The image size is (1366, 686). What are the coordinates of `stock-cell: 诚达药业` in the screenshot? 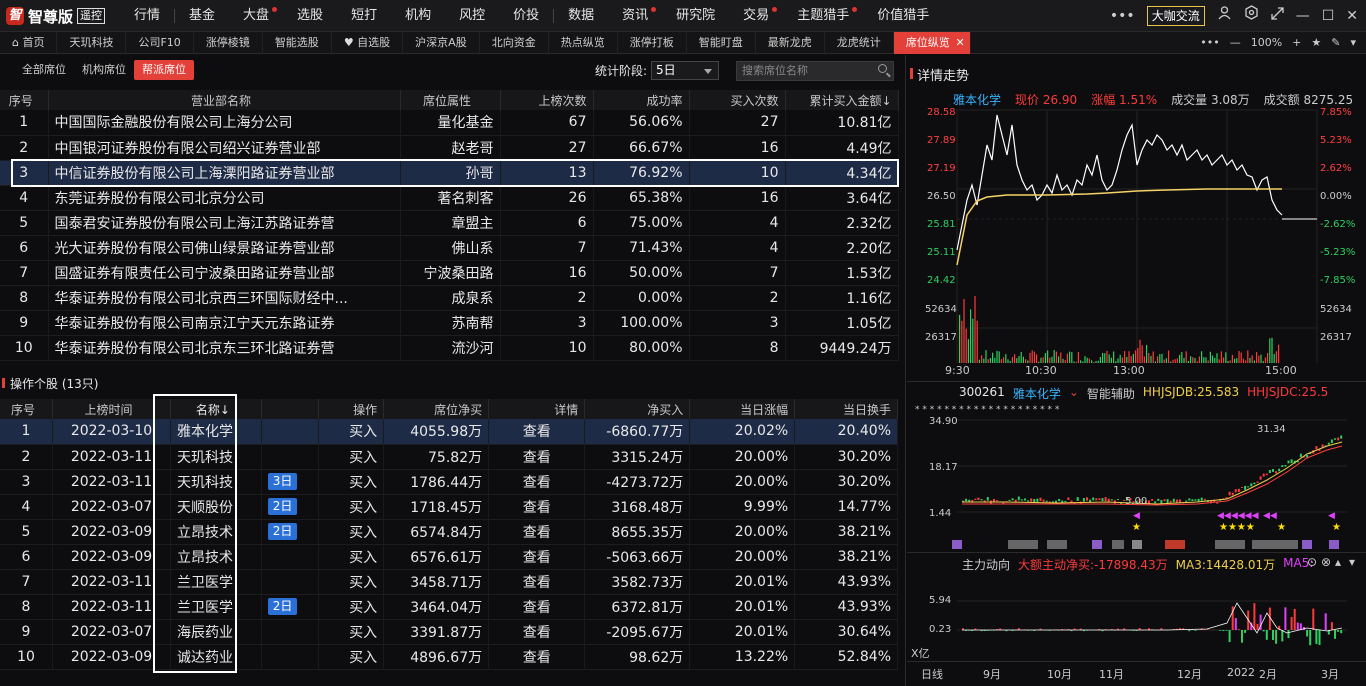 It's located at (216, 657).